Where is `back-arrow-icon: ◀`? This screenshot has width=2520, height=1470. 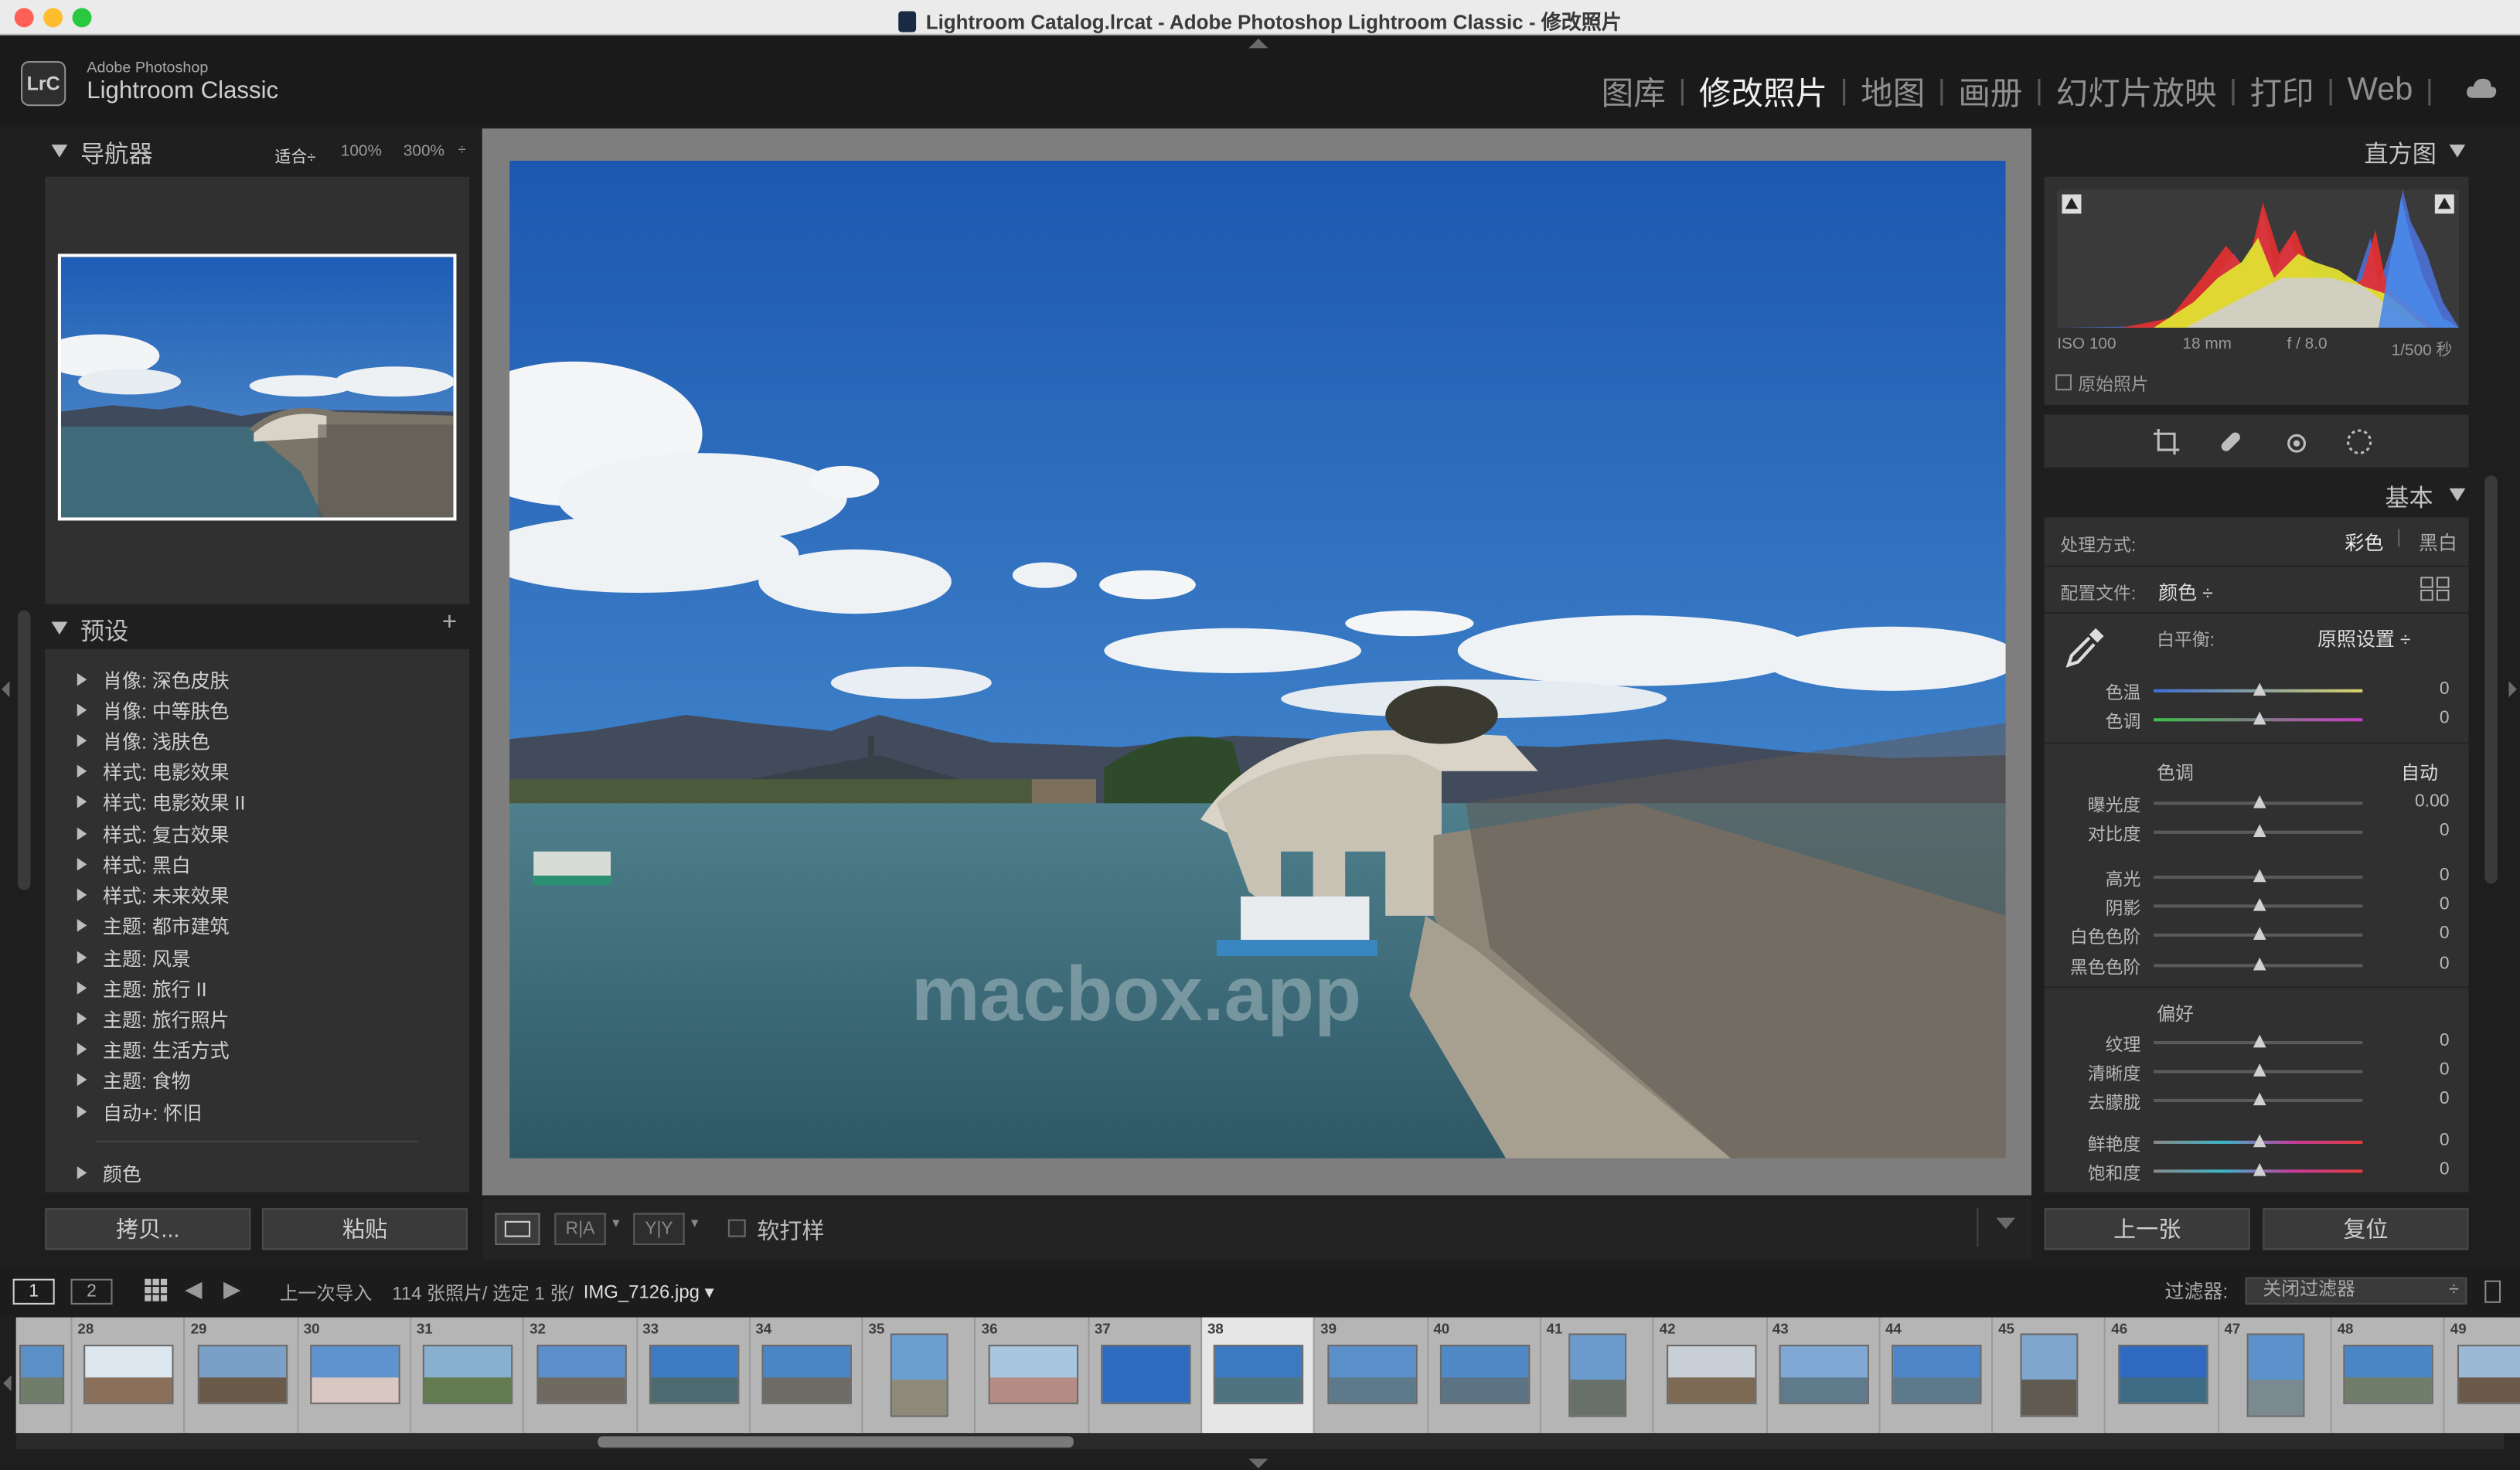 back-arrow-icon: ◀ is located at coordinates (193, 1288).